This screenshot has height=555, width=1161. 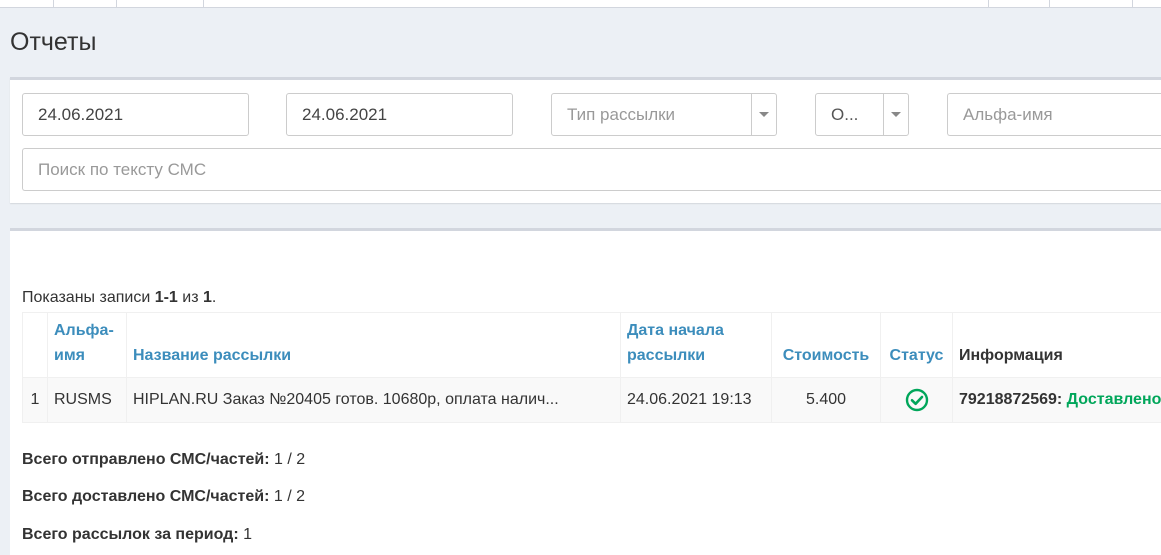 What do you see at coordinates (826, 345) in the screenshot?
I see `column-header-cost: Стоимость` at bounding box center [826, 345].